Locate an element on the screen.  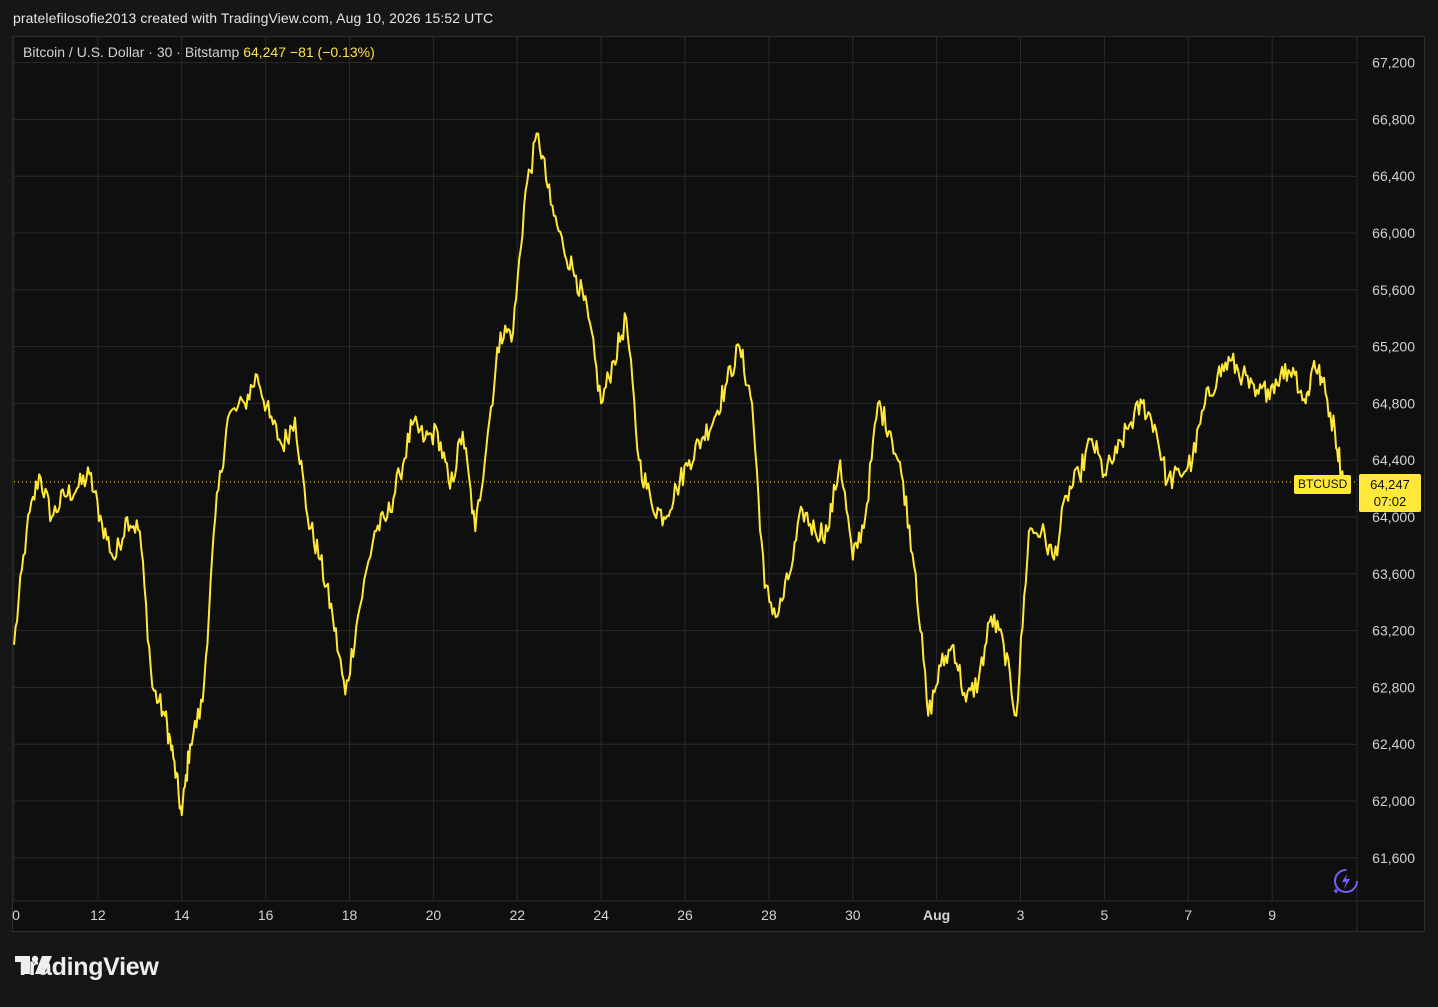
price-change: −81 is located at coordinates (301, 52).